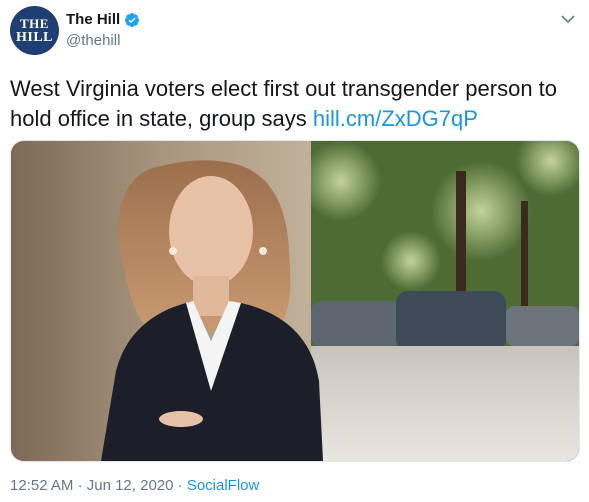  Describe the element at coordinates (132, 19) in the screenshot. I see `verified-badge-icon` at that location.